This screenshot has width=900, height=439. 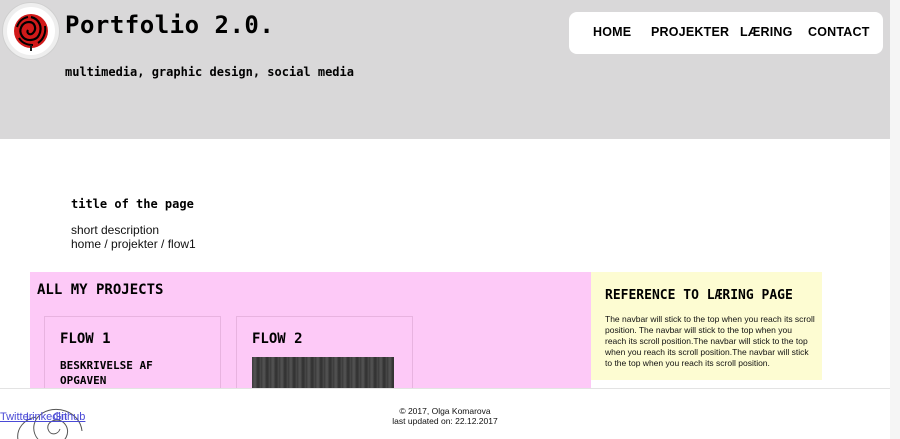 I want to click on page-scrollbar, so click(x=895, y=219).